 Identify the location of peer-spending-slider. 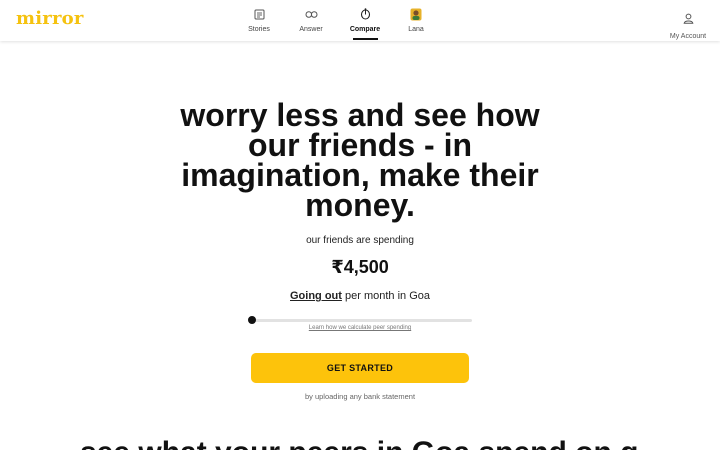
(360, 320).